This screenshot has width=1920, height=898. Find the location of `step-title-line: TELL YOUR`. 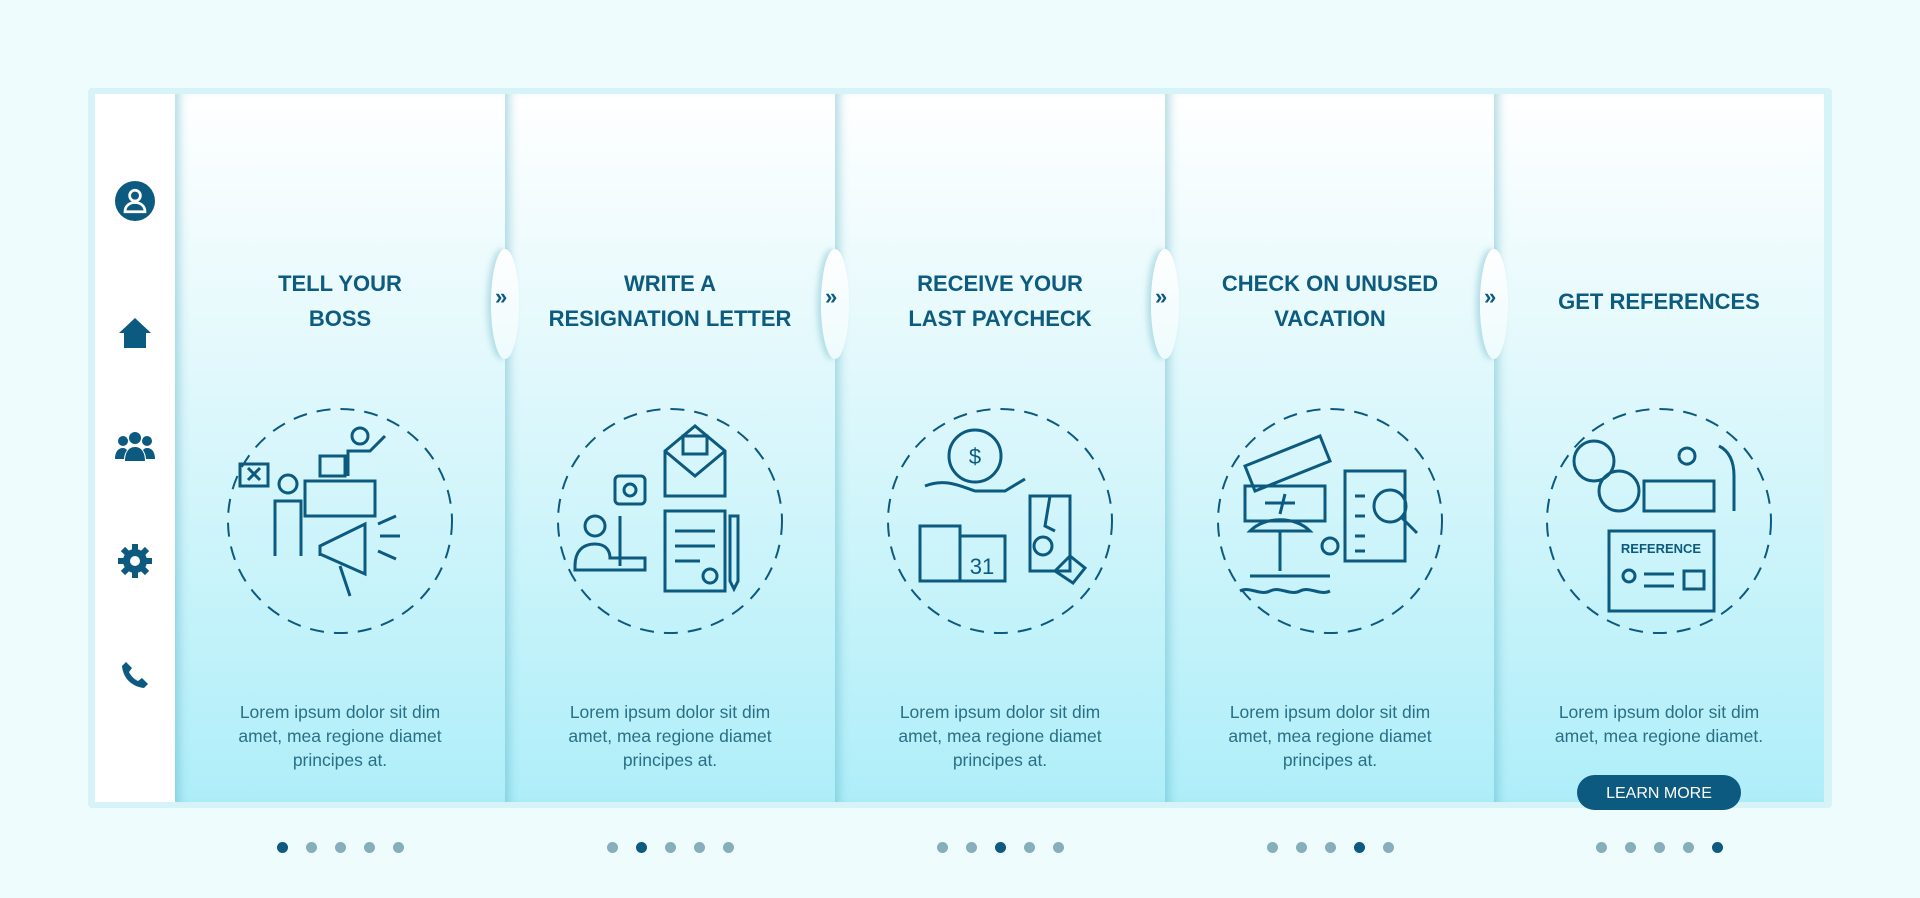

step-title-line: TELL YOUR is located at coordinates (340, 283).